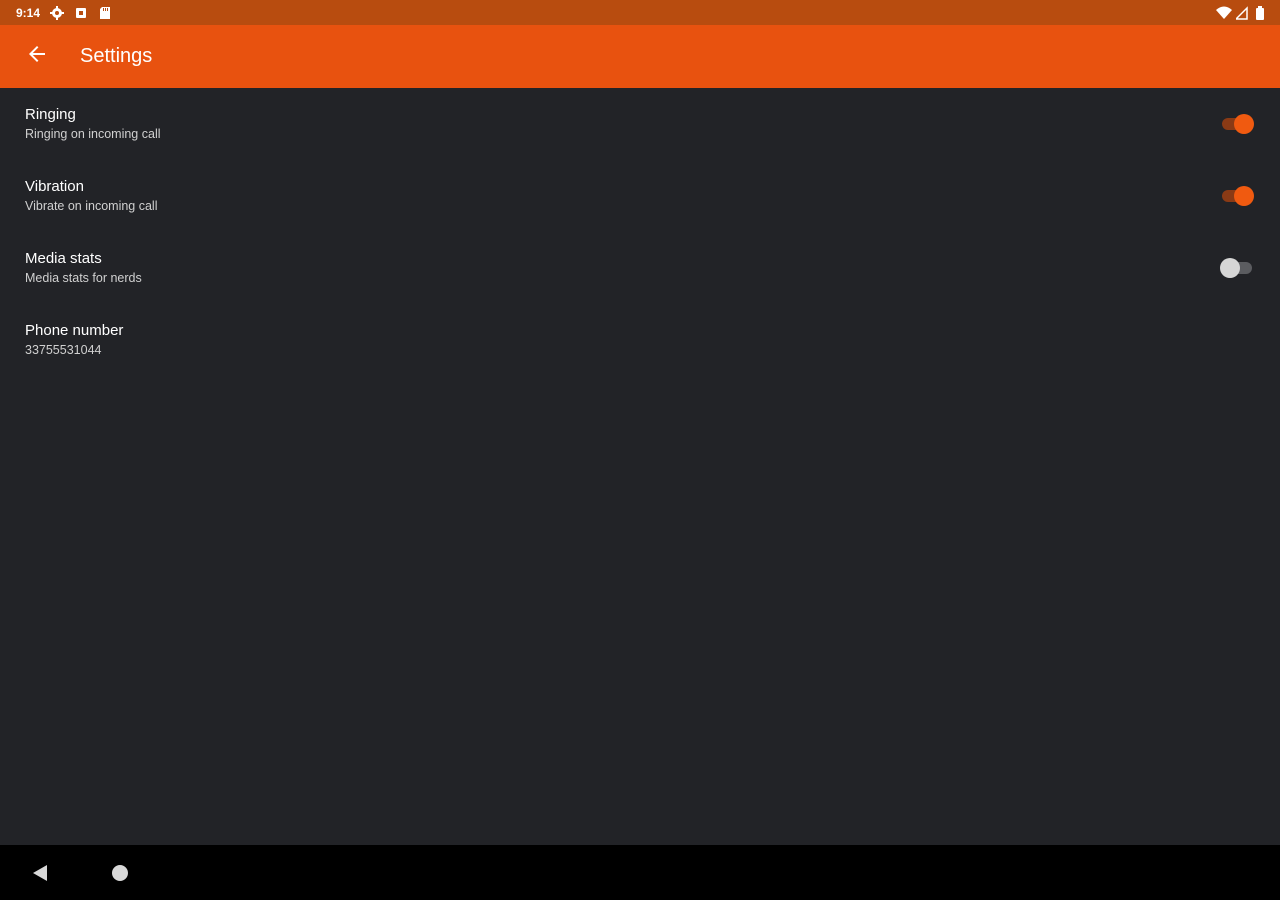  Describe the element at coordinates (120, 873) in the screenshot. I see `home-circle-icon` at that location.